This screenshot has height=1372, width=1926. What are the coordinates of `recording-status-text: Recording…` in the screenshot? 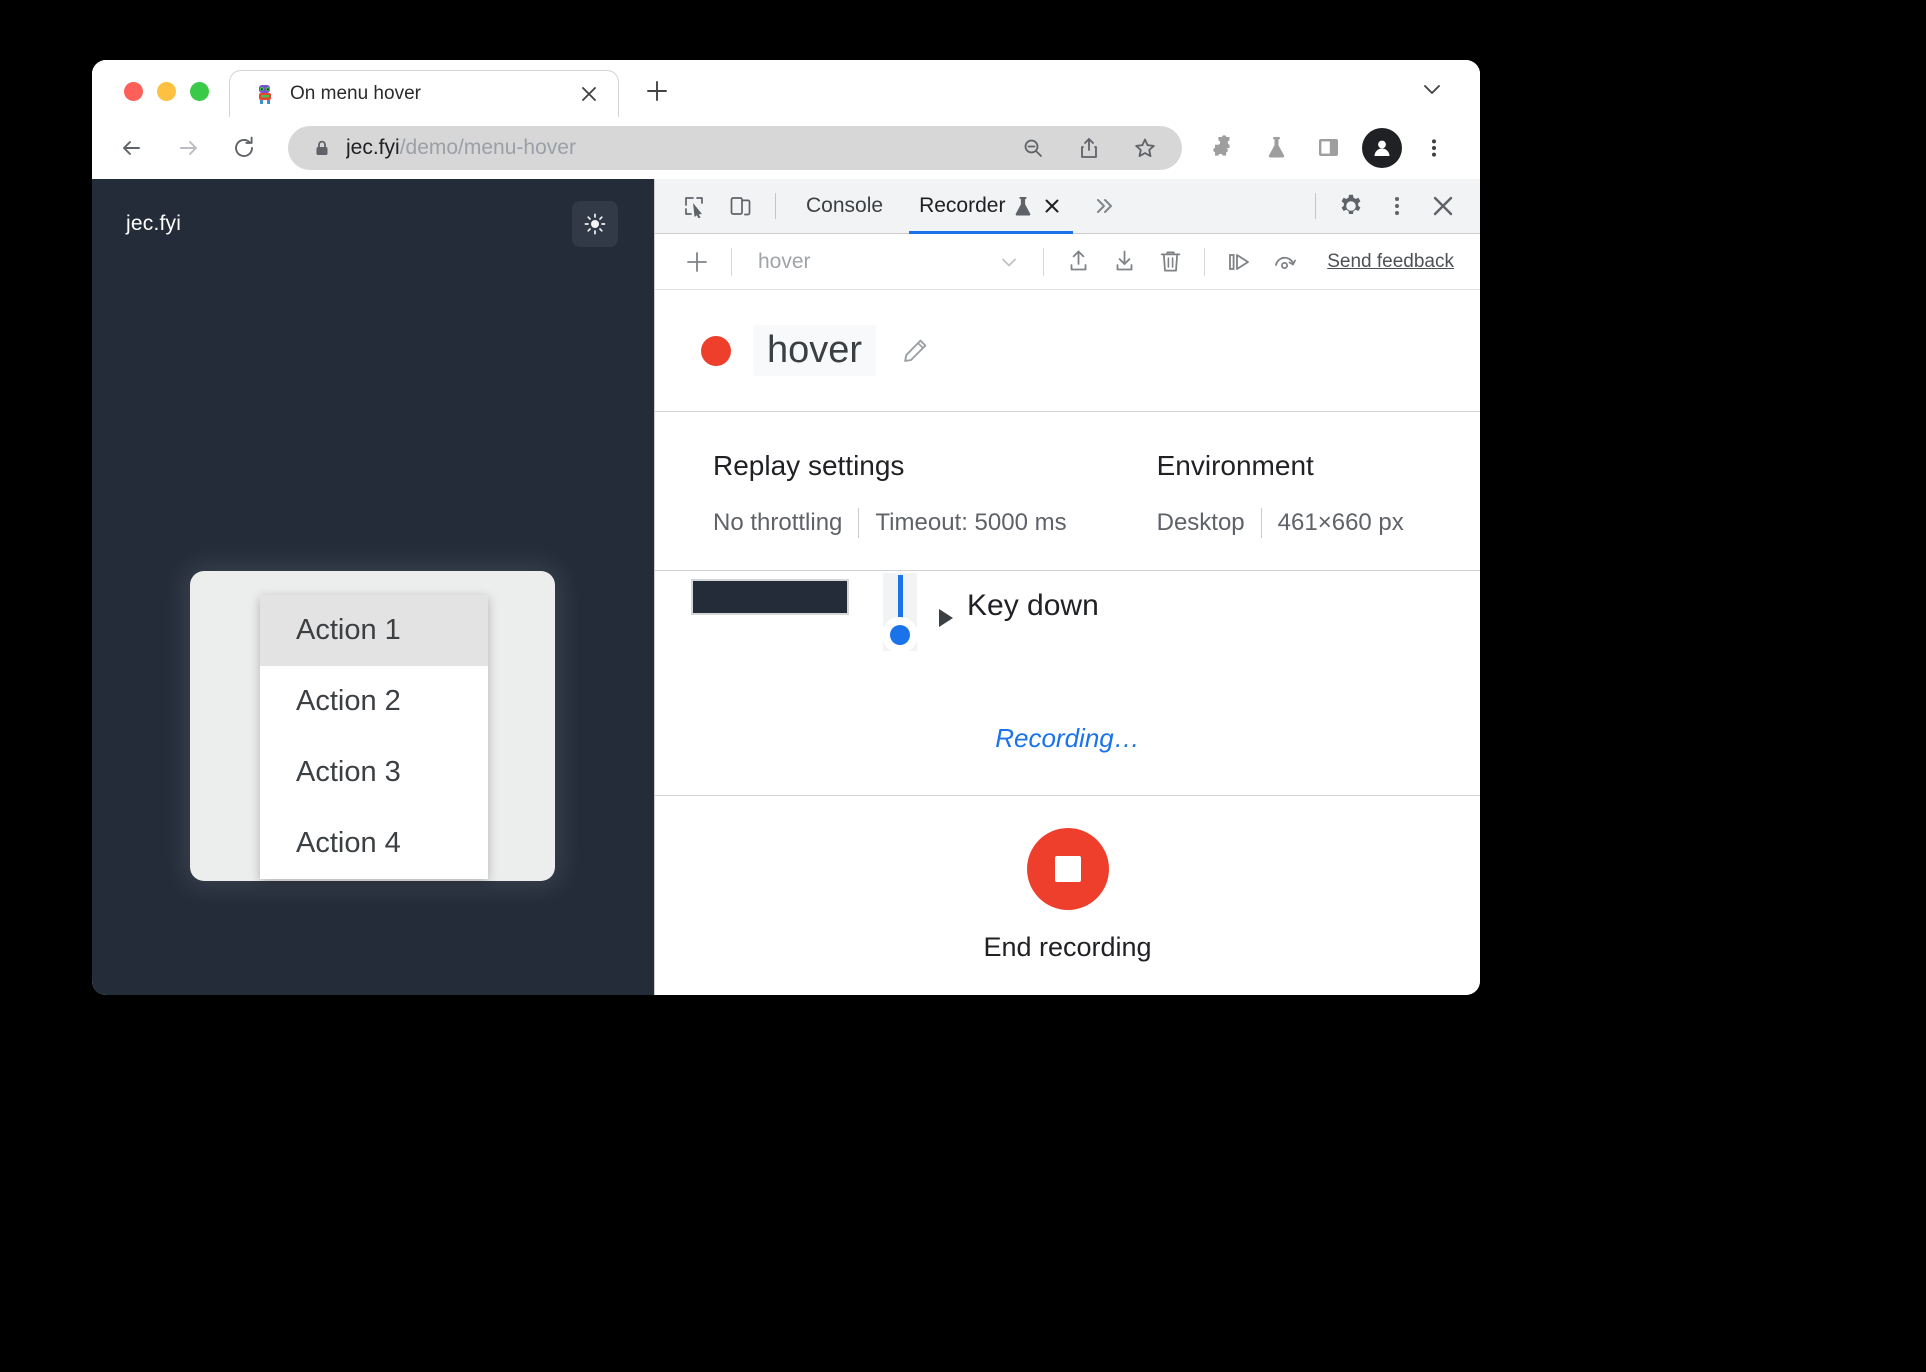 It's located at (1067, 738).